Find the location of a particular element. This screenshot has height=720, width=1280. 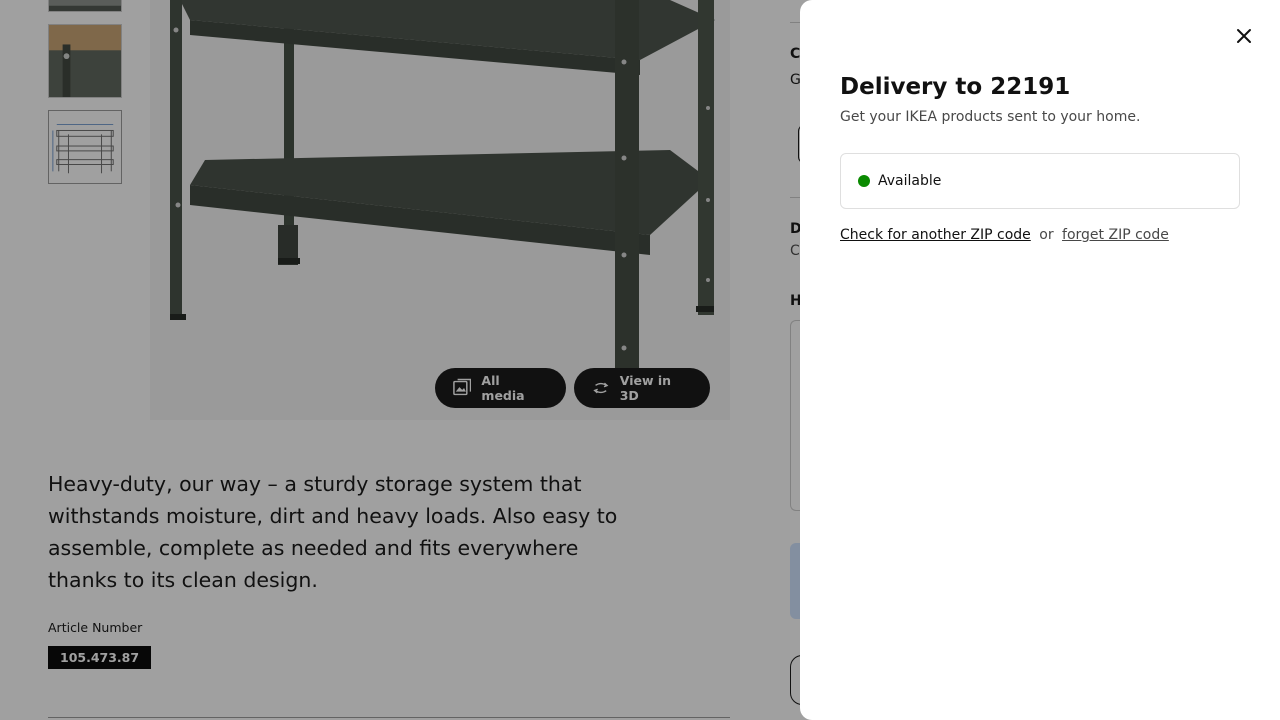

links-separator: or is located at coordinates (1046, 235).